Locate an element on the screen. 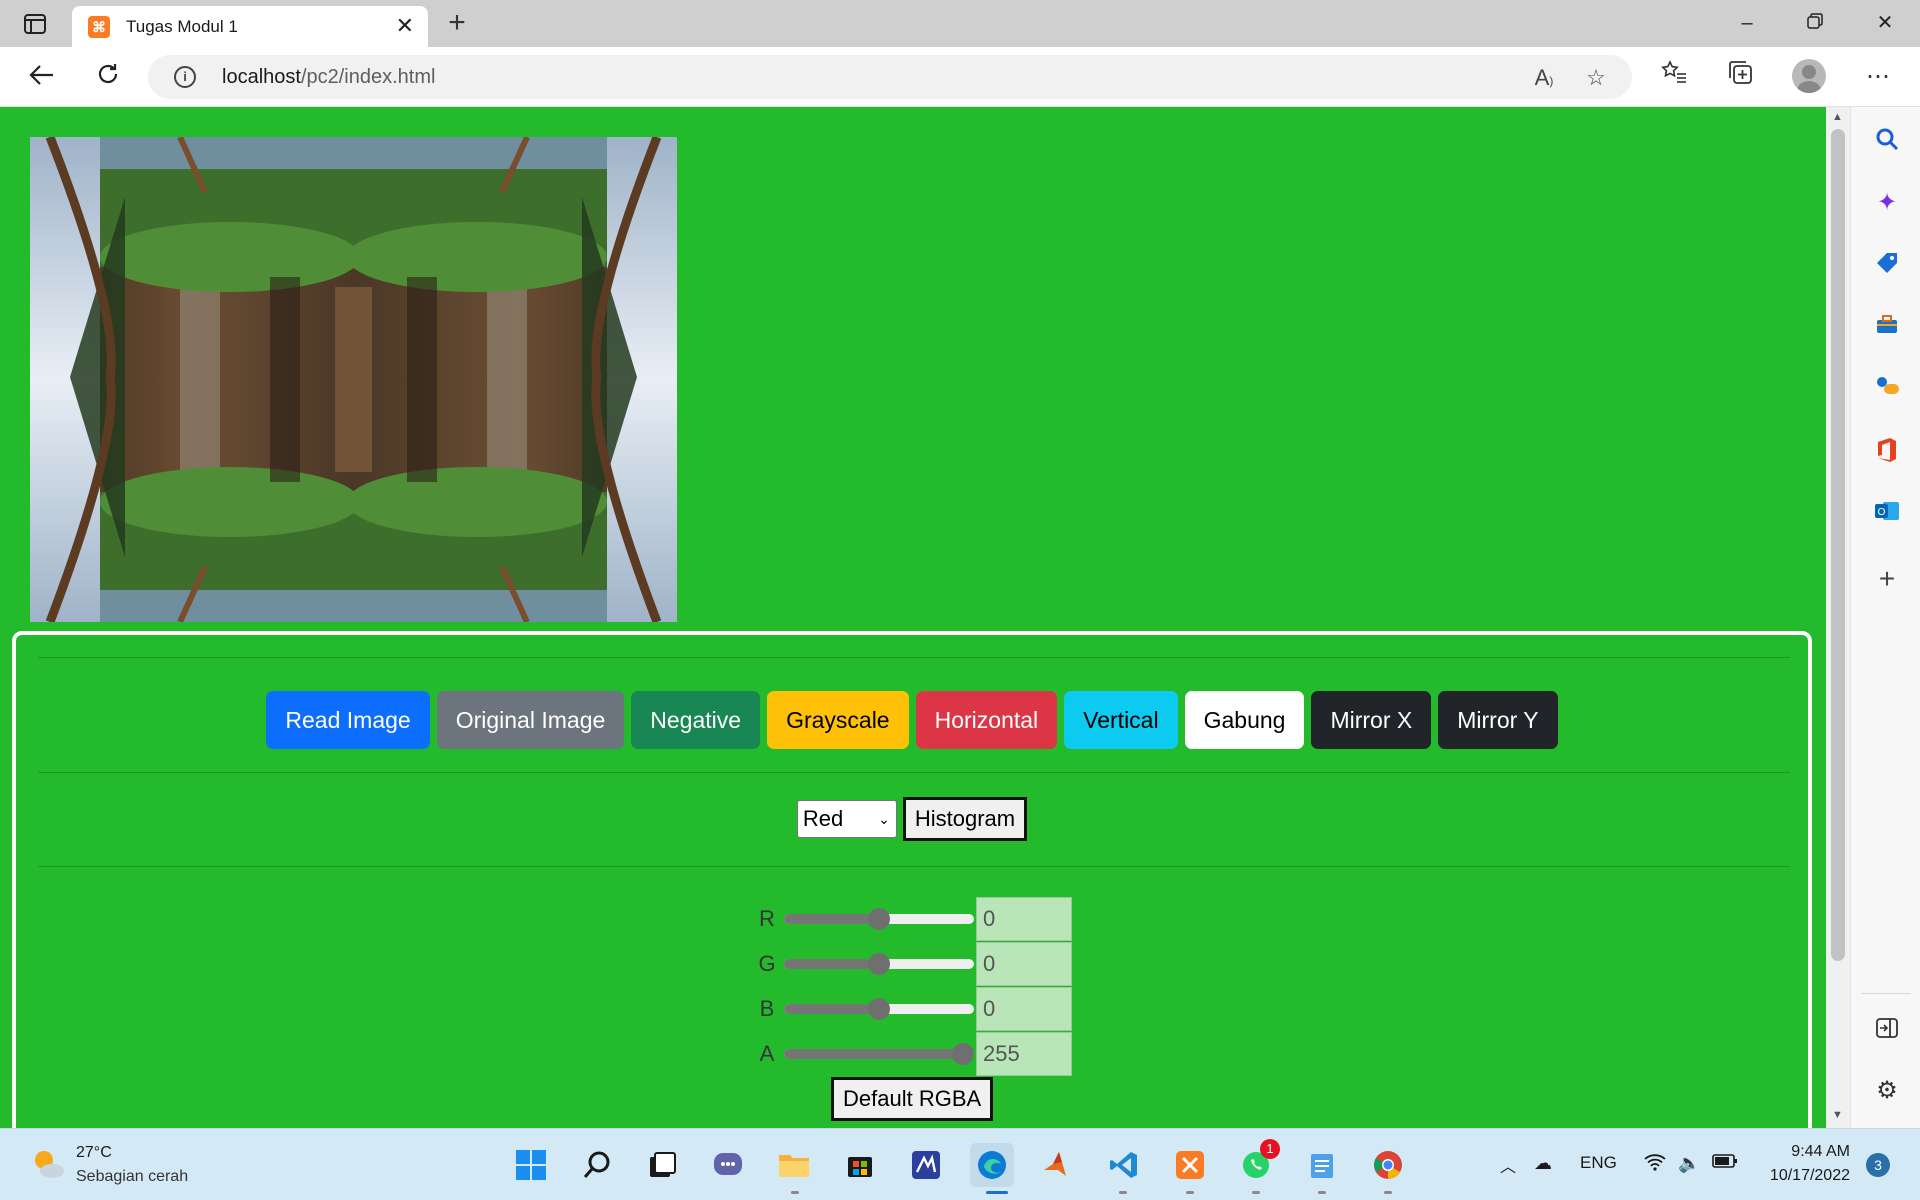 This screenshot has height=1200, width=1920. vertical-button: Vertical is located at coordinates (1121, 720).